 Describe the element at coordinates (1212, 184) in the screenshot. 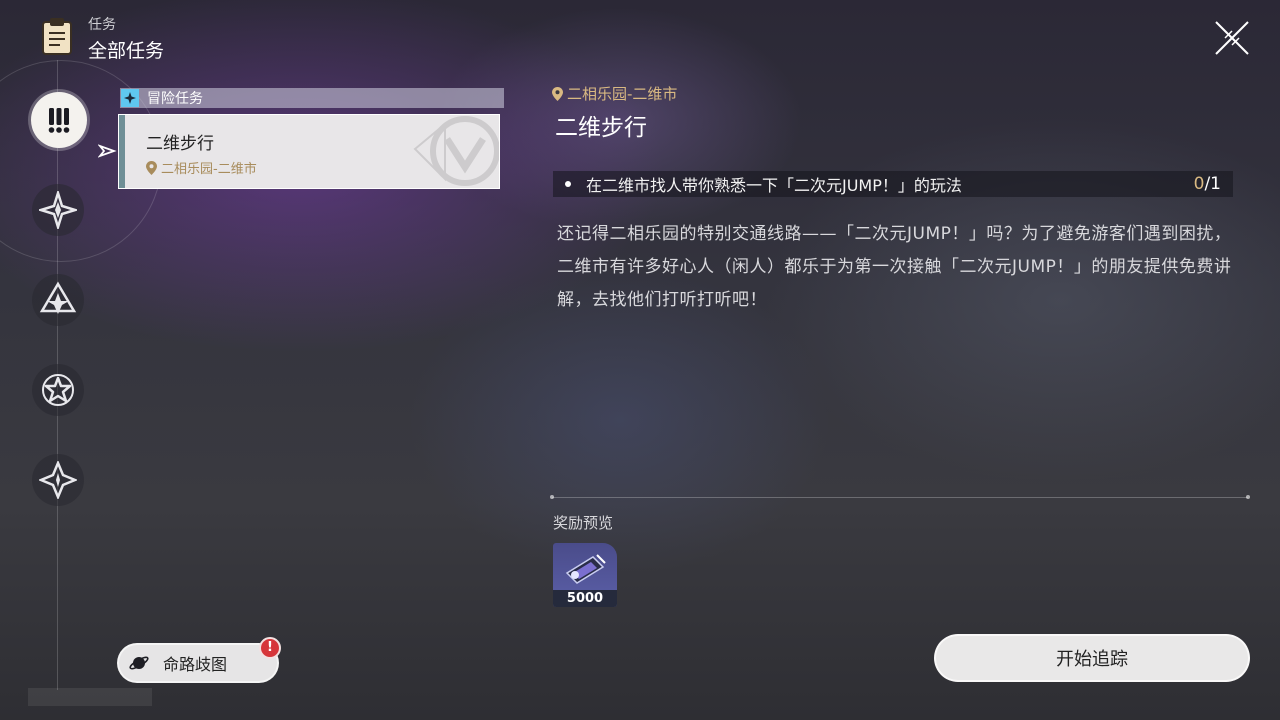

I see `objective-total: /1` at that location.